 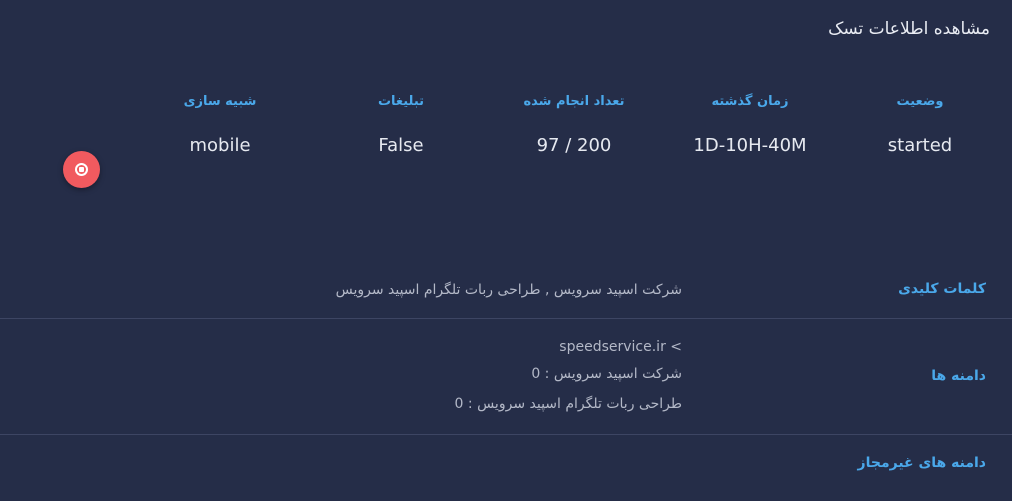 I want to click on stat-simulation: شبیه سازی mobile, so click(x=220, y=124).